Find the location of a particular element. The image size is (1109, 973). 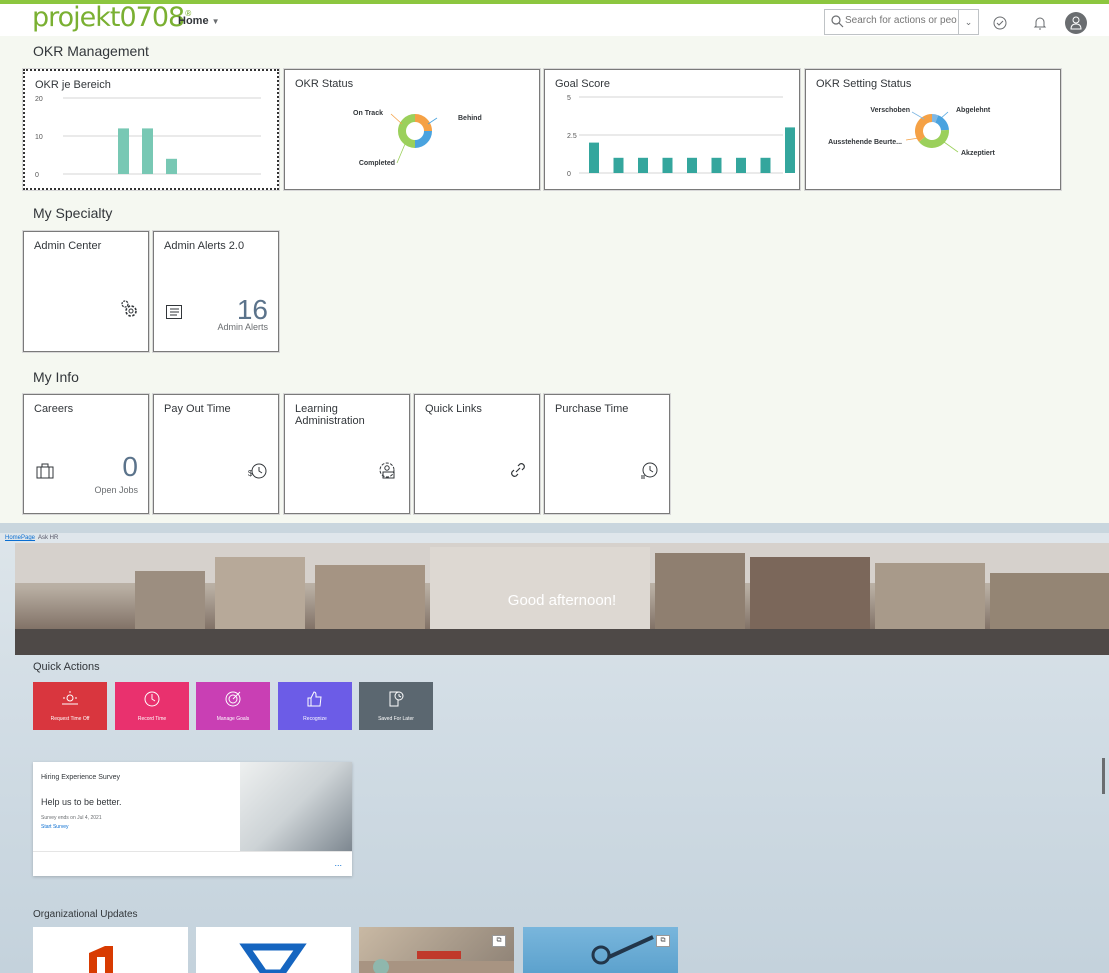

company-logo: projekt0708® is located at coordinates (112, 17).